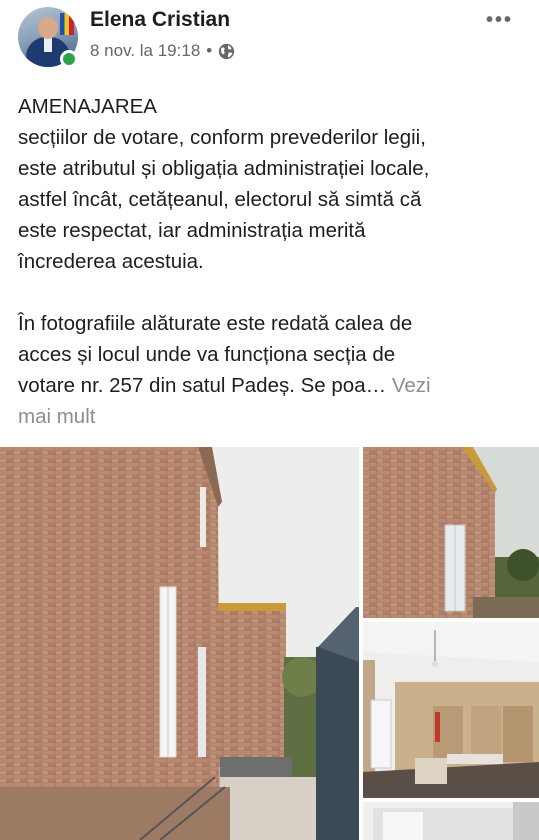  Describe the element at coordinates (270, 416) in the screenshot. I see `see-more-line: mai mult` at that location.